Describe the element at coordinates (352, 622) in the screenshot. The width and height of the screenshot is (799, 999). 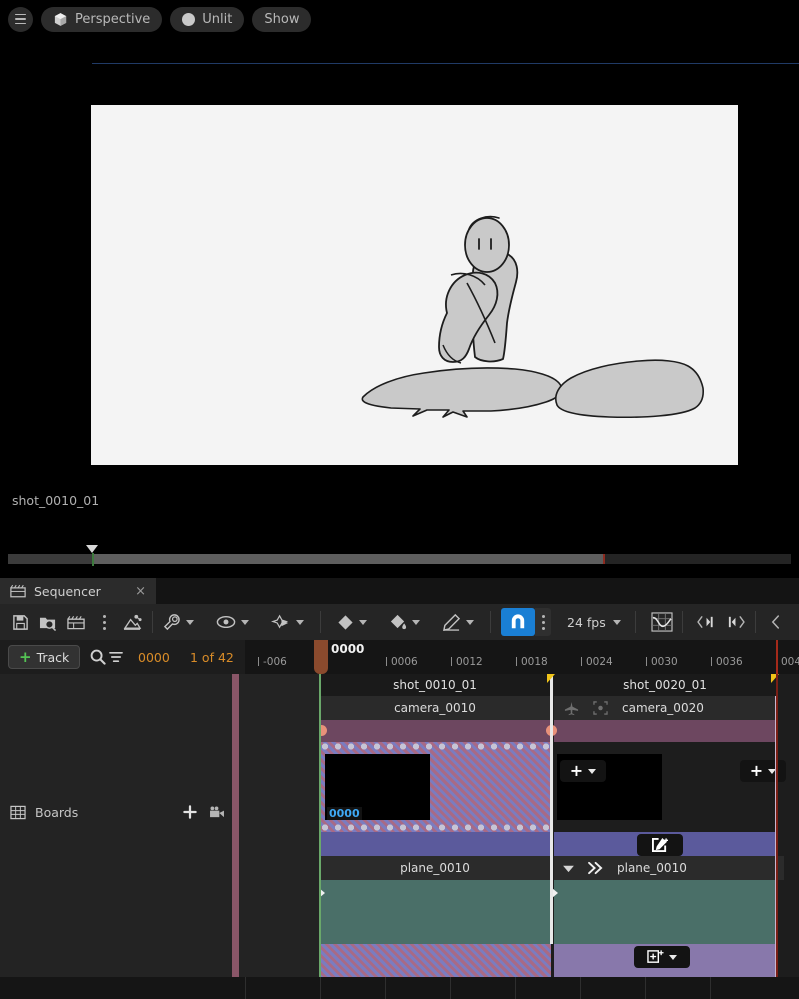
I see `diamond-icon` at that location.